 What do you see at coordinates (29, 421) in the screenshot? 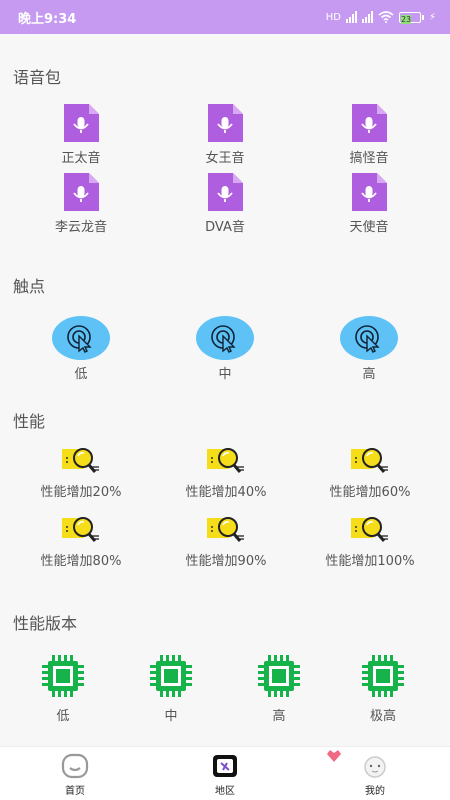
I see `section-title-performance: 性能` at bounding box center [29, 421].